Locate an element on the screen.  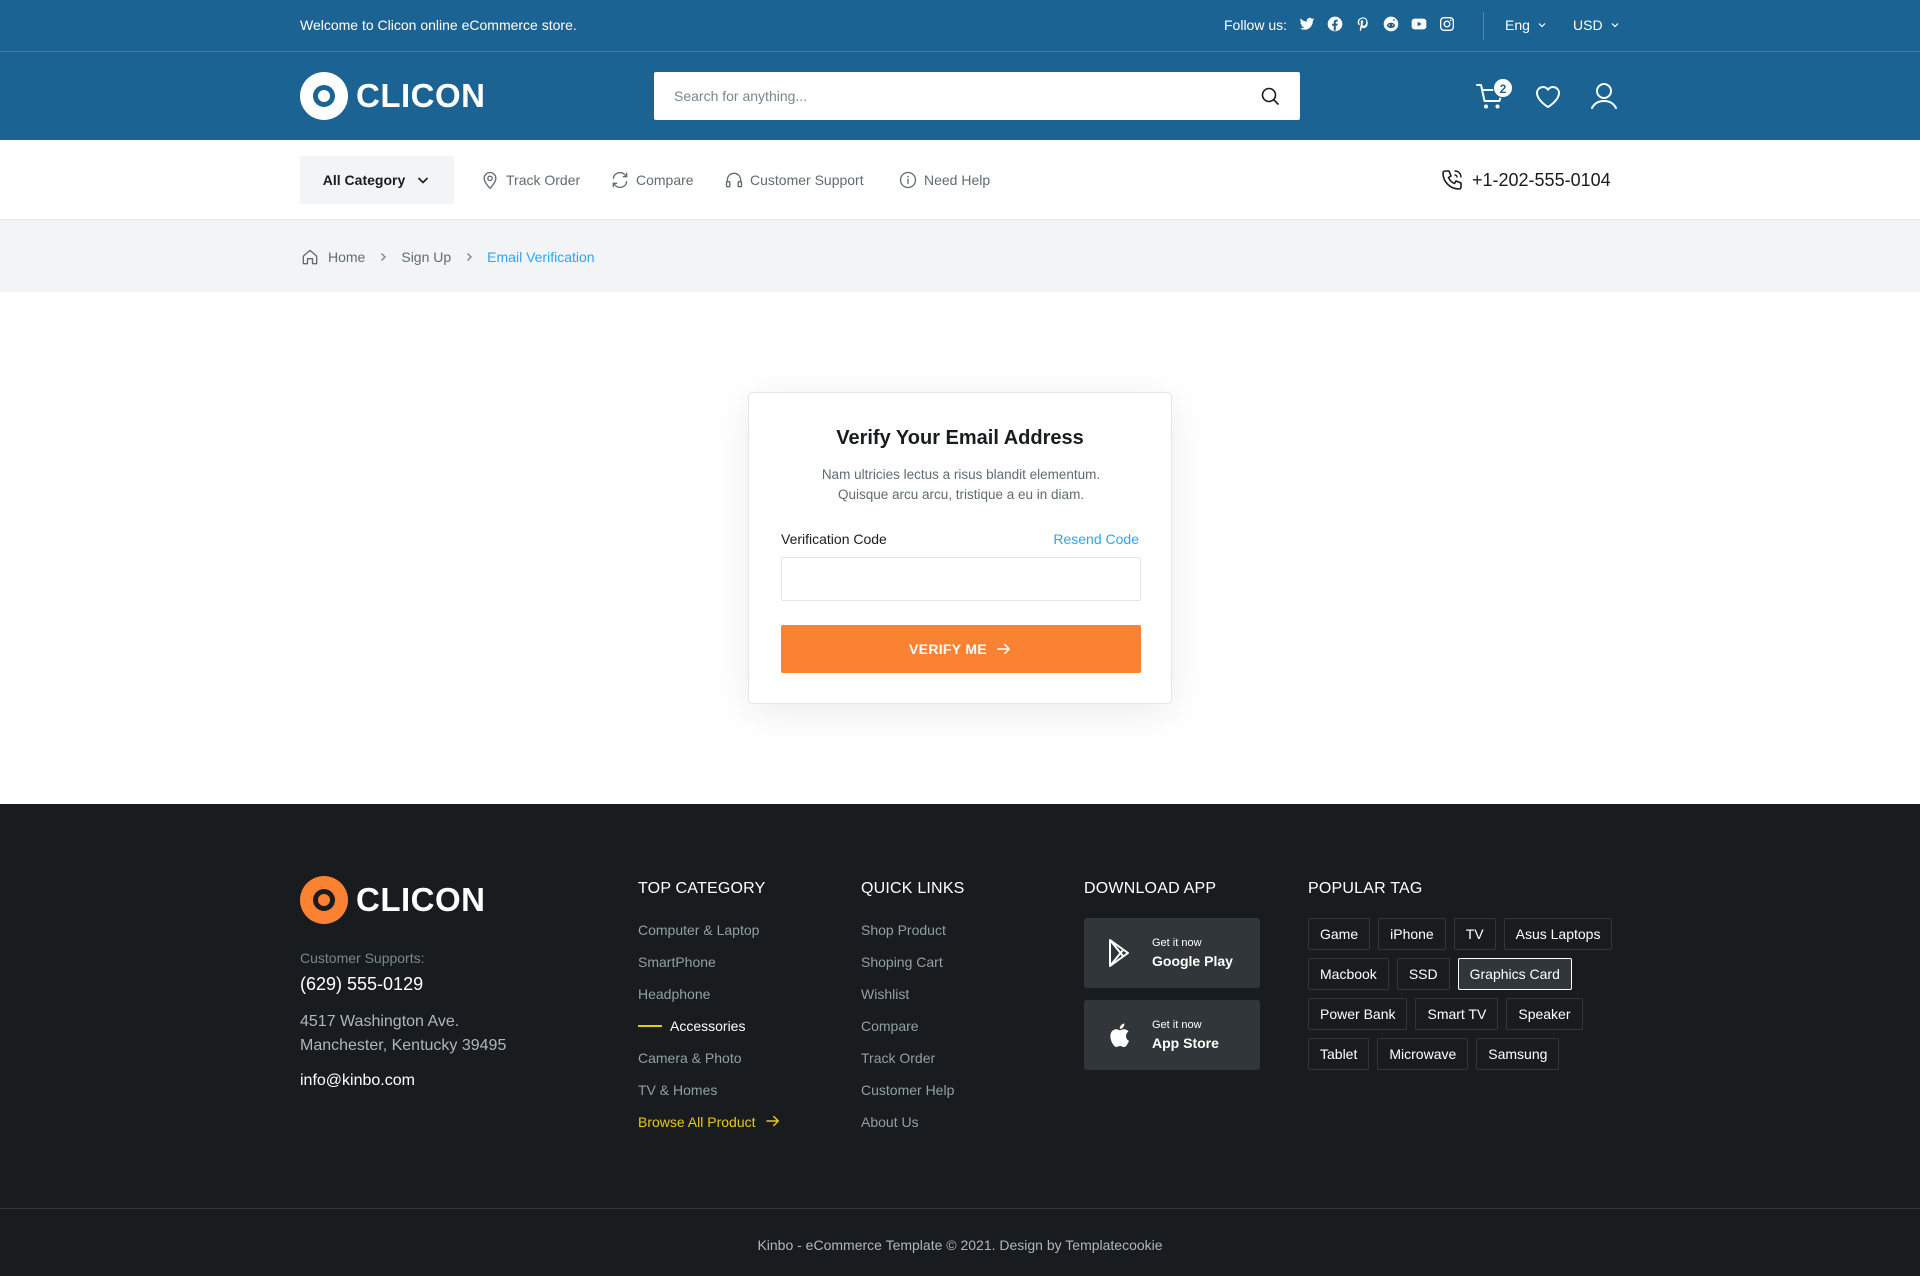
nav-need-help: Need Help is located at coordinates (944, 180).